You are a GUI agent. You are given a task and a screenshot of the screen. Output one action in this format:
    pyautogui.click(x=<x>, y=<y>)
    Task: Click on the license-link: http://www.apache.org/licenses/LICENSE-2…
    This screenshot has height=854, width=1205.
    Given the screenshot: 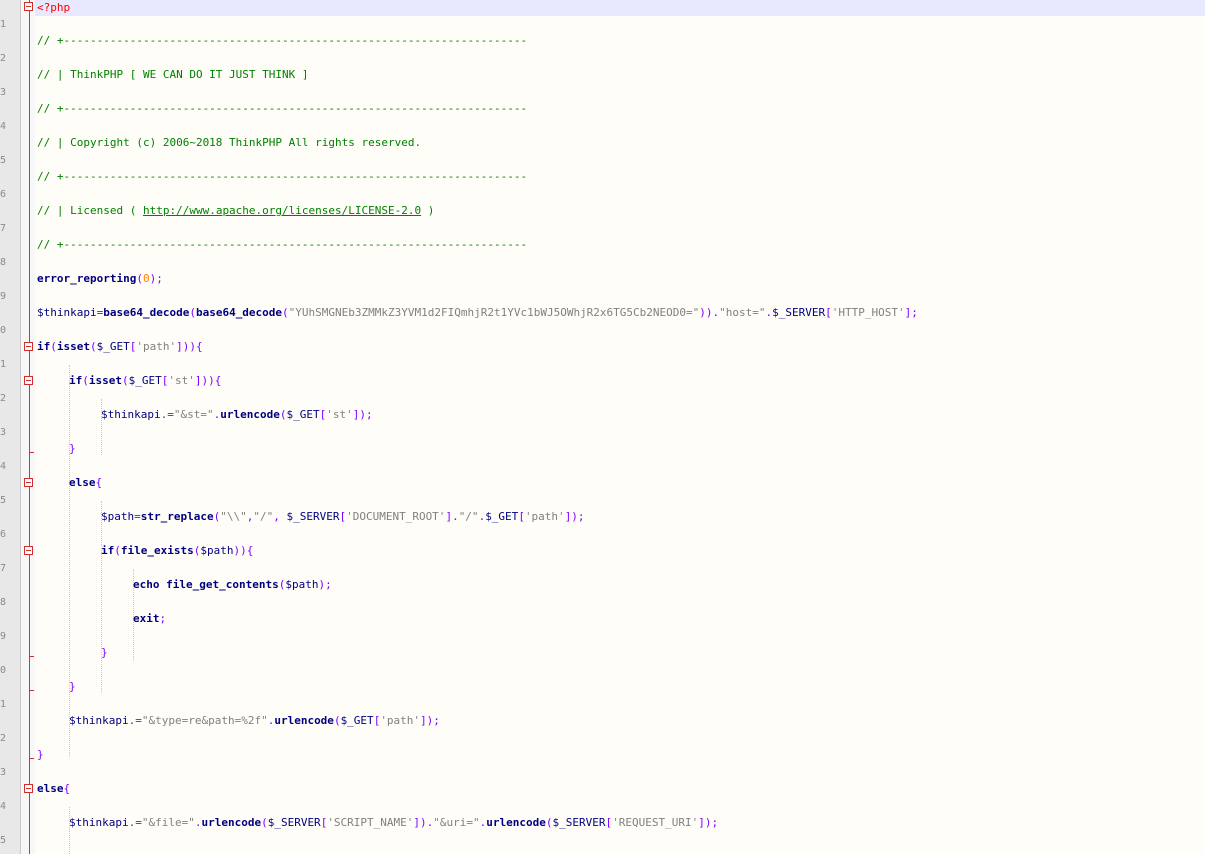 What is the action you would take?
    pyautogui.click(x=282, y=210)
    